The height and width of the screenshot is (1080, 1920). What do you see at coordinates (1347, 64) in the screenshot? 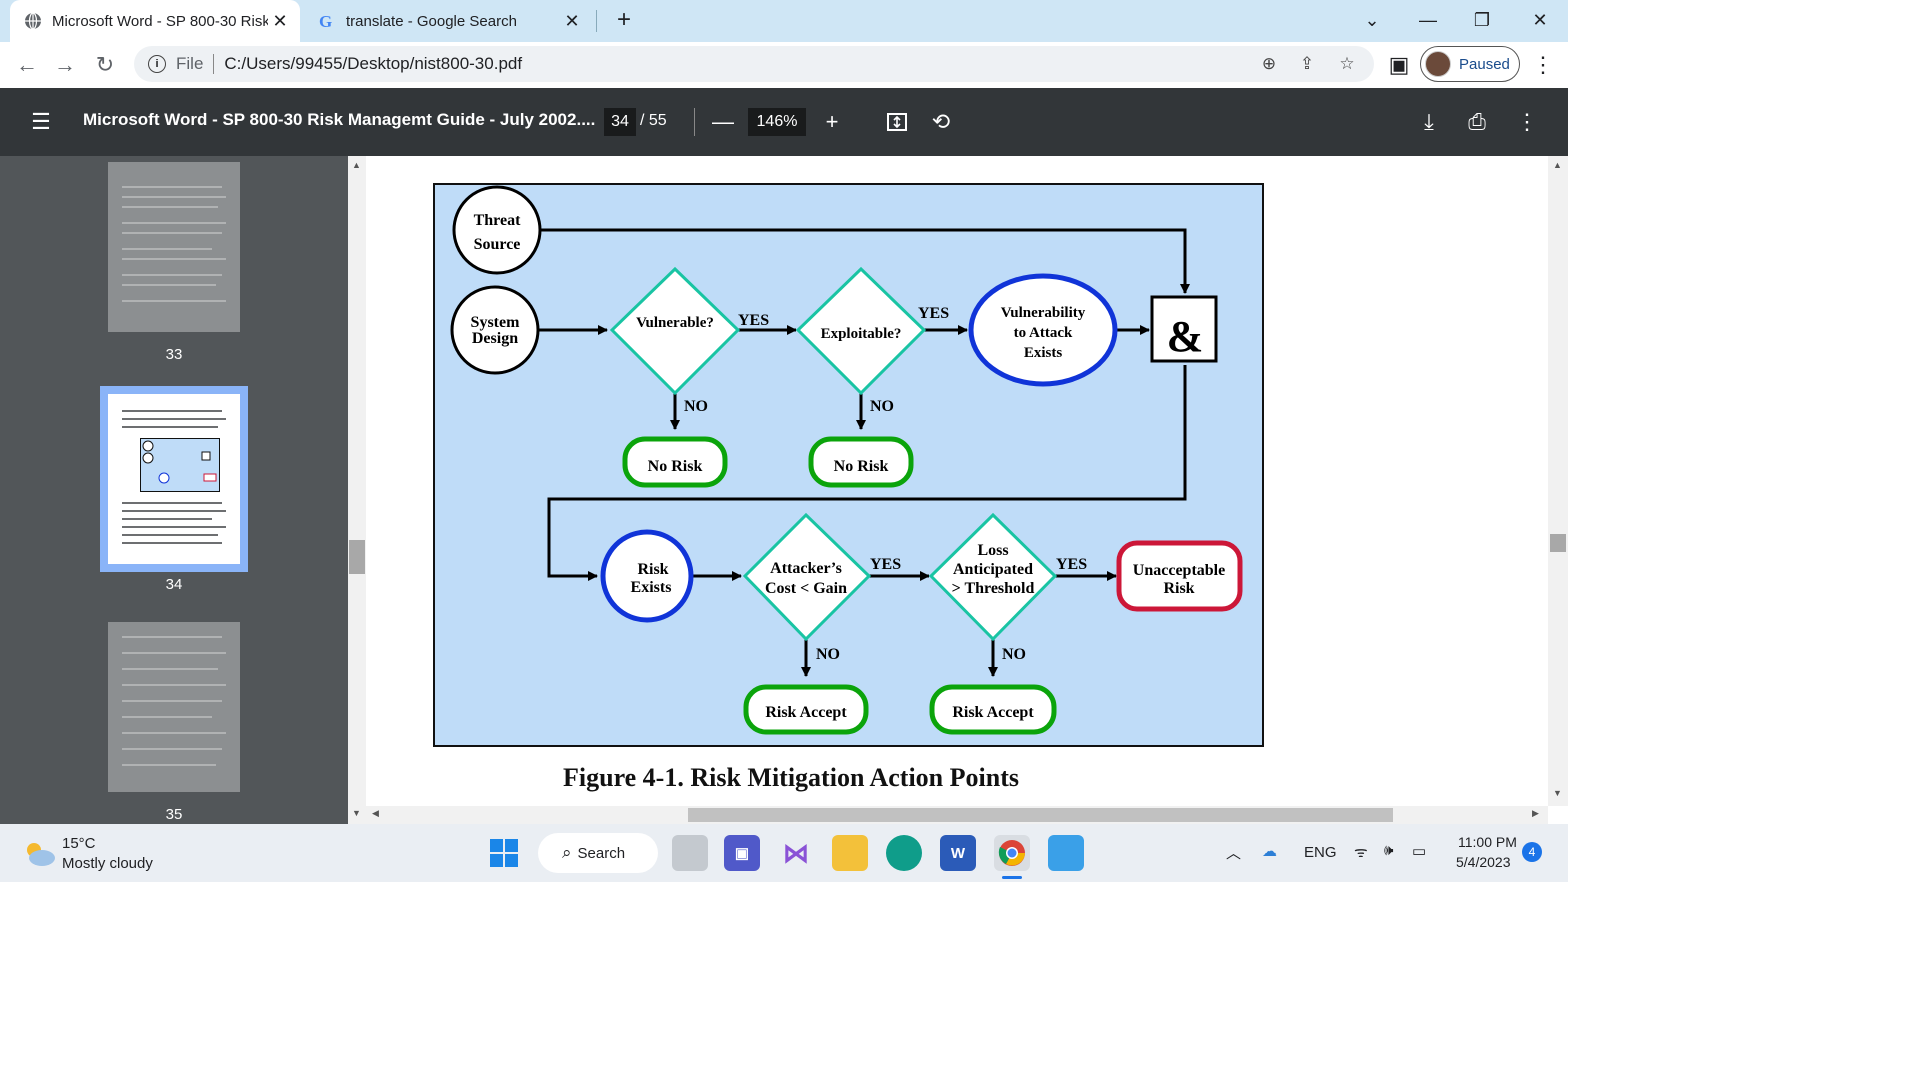
I see `bookmark-star-icon: ☆` at bounding box center [1347, 64].